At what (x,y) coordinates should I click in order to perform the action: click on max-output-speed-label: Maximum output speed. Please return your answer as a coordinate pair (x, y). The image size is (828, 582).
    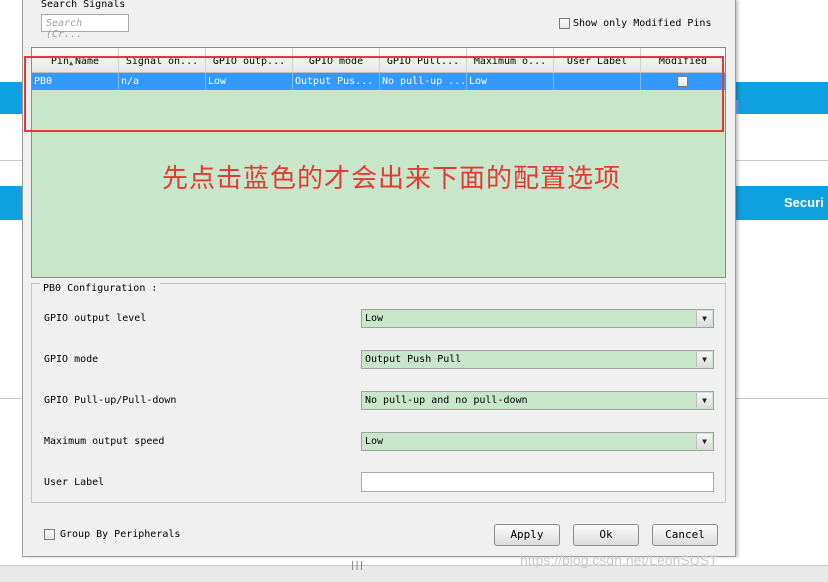
    Looking at the image, I should click on (104, 441).